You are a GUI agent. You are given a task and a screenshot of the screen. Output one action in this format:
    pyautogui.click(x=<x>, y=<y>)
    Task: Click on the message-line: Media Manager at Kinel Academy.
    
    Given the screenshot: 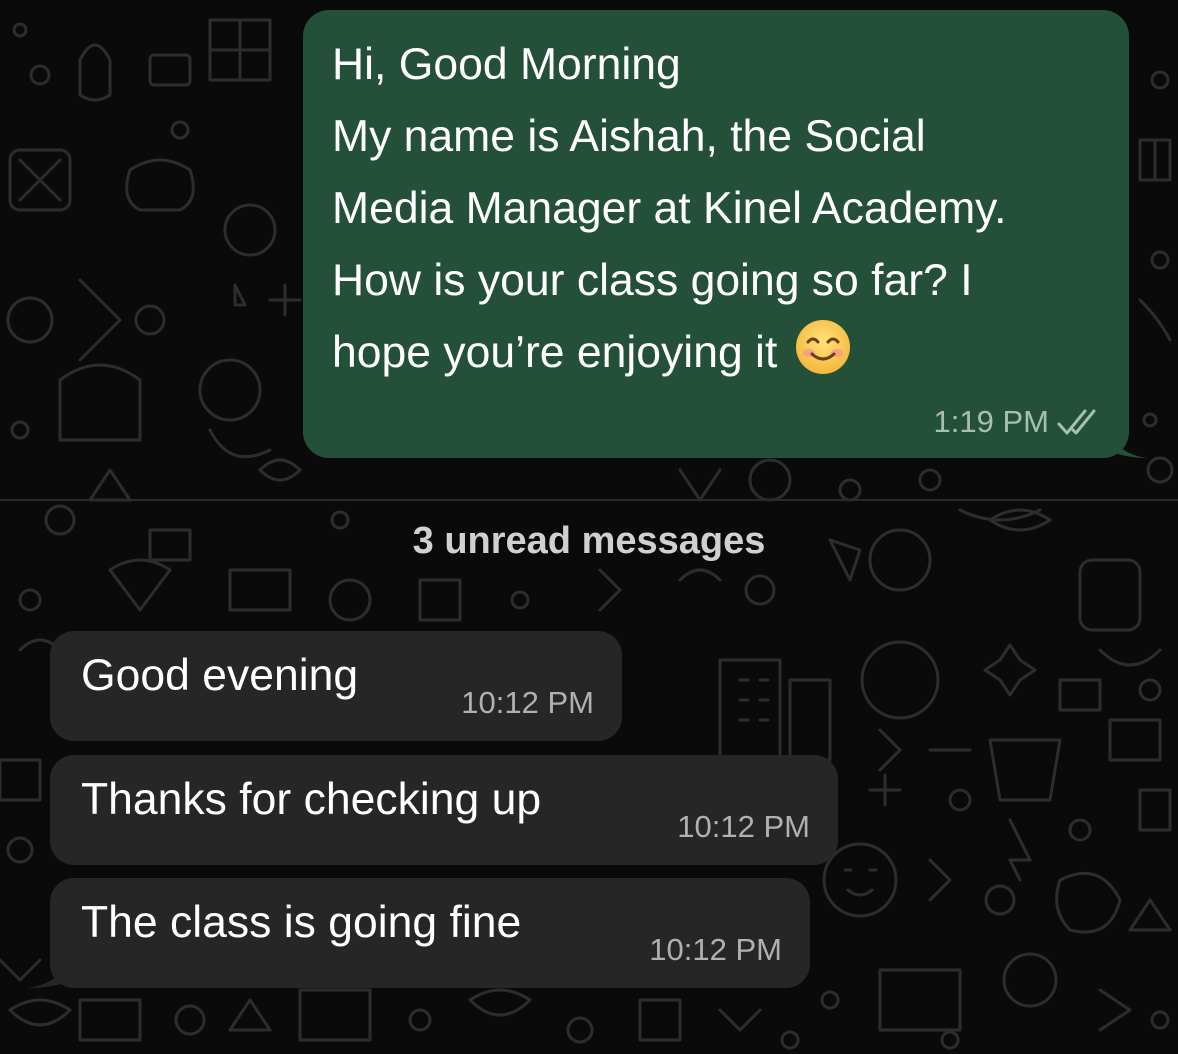 What is the action you would take?
    pyautogui.click(x=669, y=208)
    